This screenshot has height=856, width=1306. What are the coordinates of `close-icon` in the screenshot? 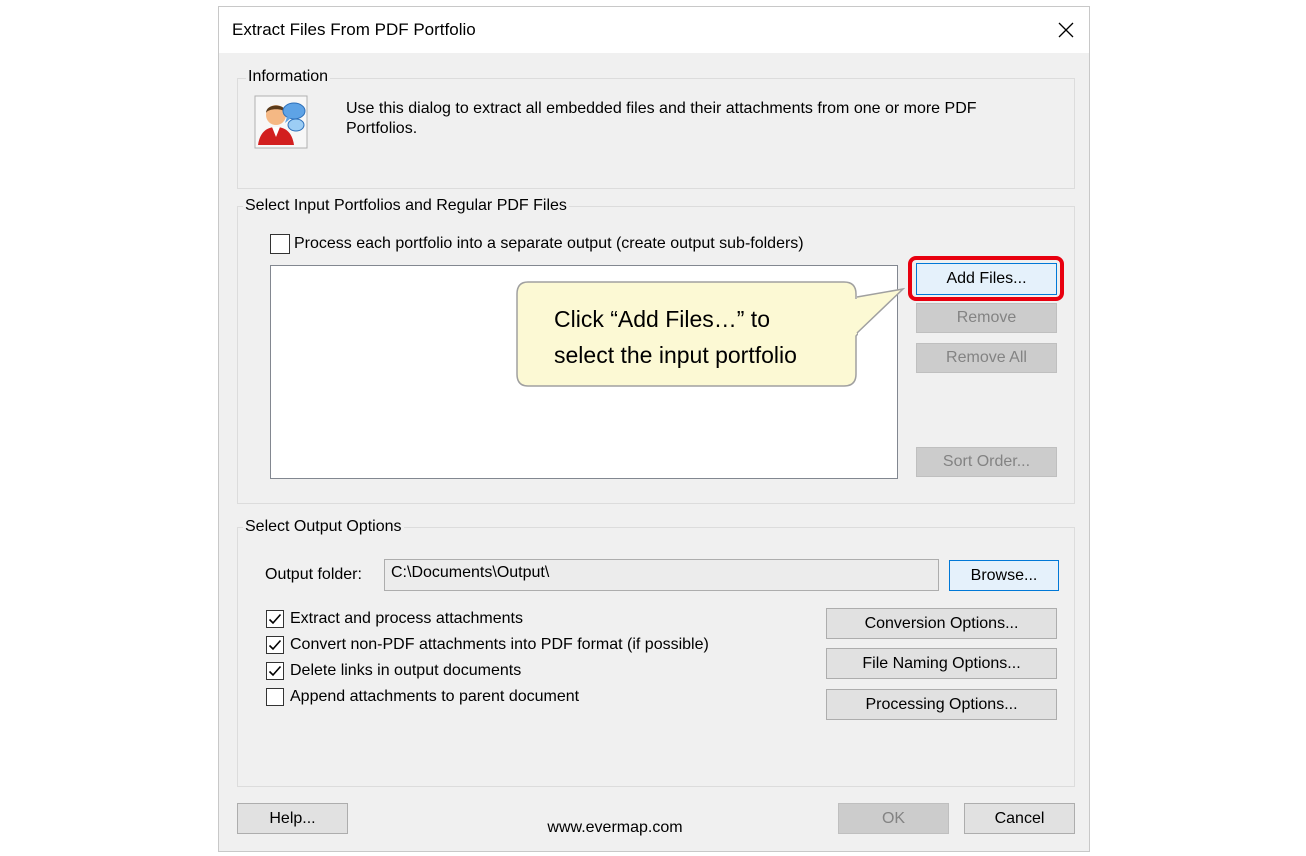 It's located at (1066, 30).